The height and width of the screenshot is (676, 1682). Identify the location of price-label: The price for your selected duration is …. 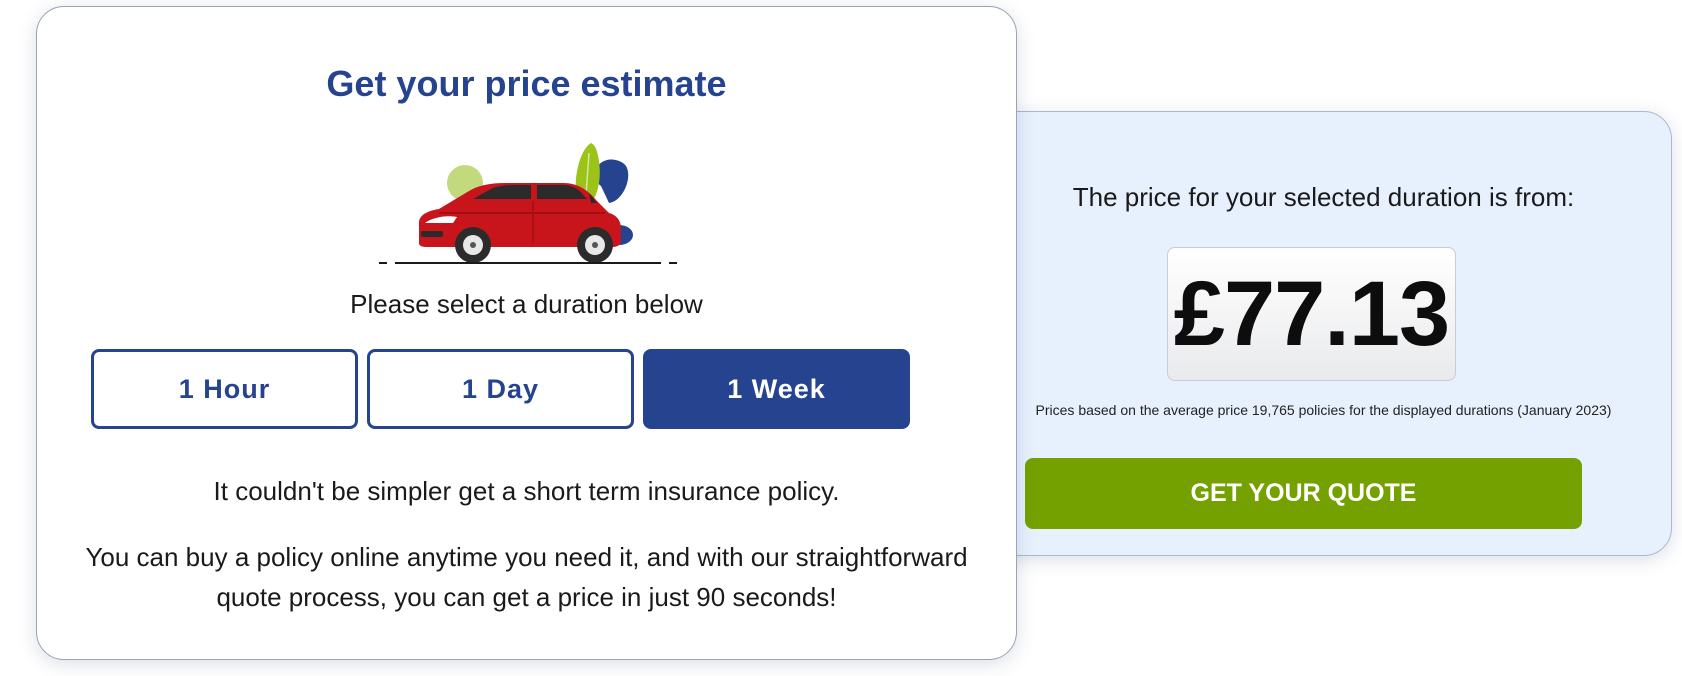
(1323, 197).